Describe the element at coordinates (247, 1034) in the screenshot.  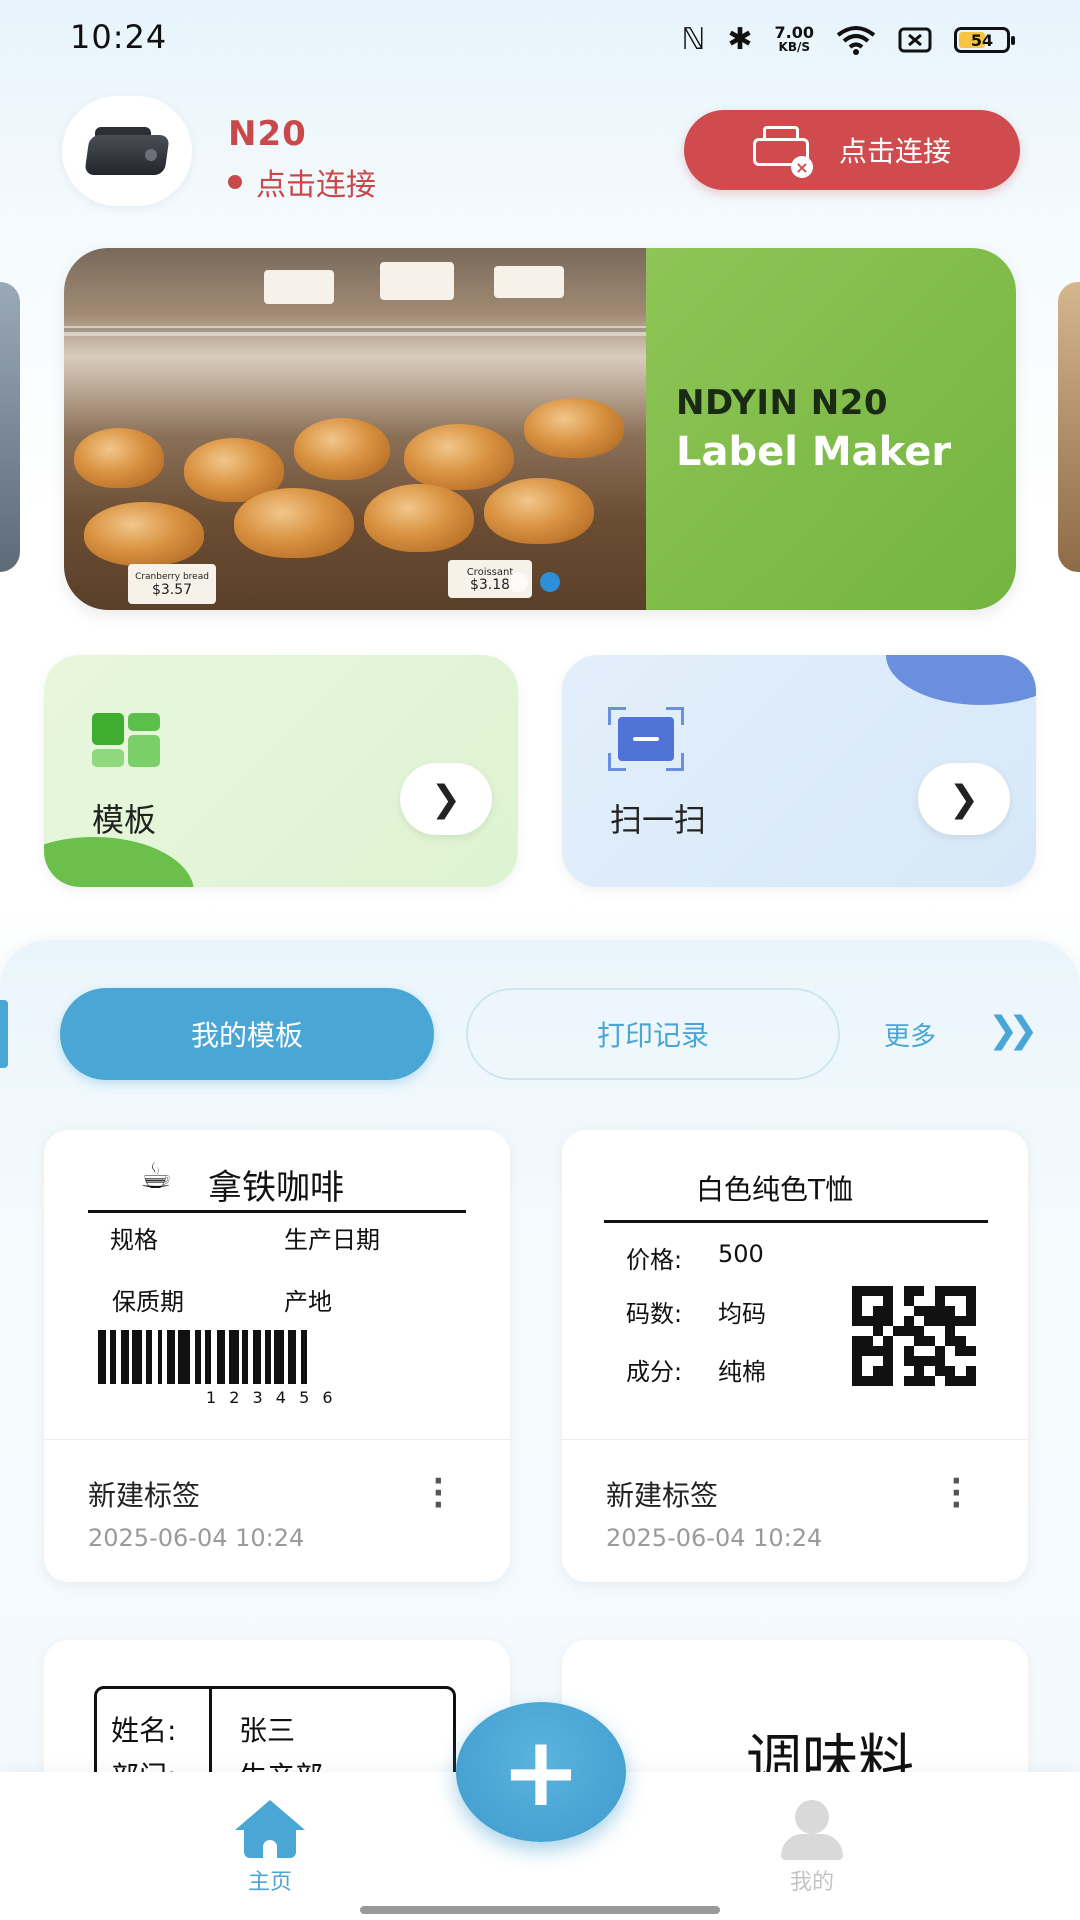
I see `tab-my-templates: 我的模板` at that location.